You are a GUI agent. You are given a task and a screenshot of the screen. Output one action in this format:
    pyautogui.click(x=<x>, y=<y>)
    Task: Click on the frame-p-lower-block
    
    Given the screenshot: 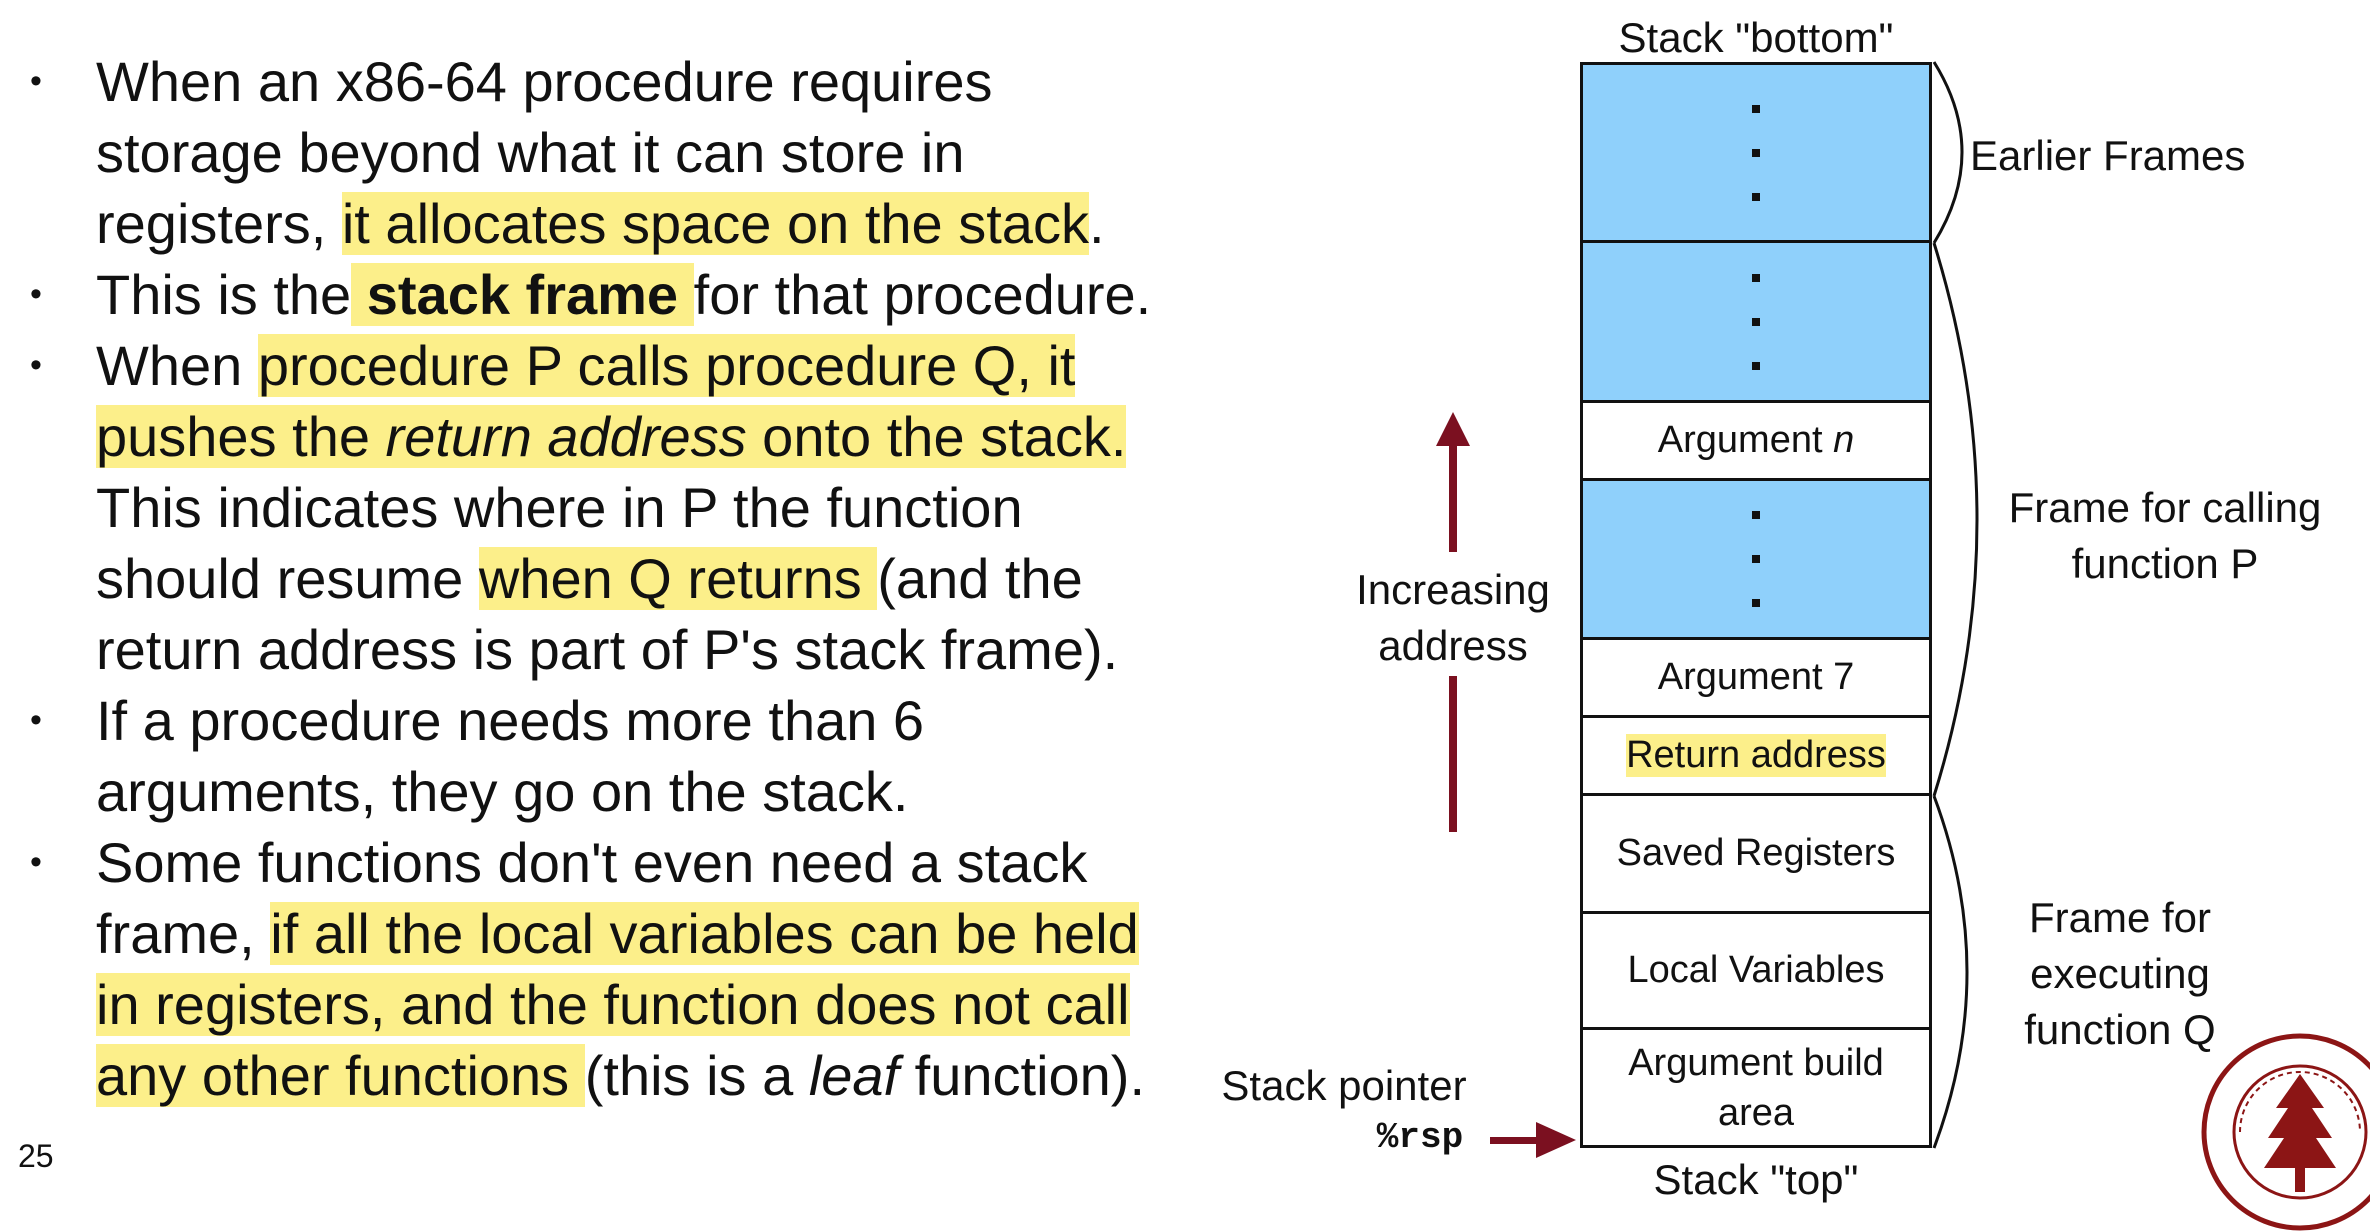 What is the action you would take?
    pyautogui.click(x=1756, y=560)
    